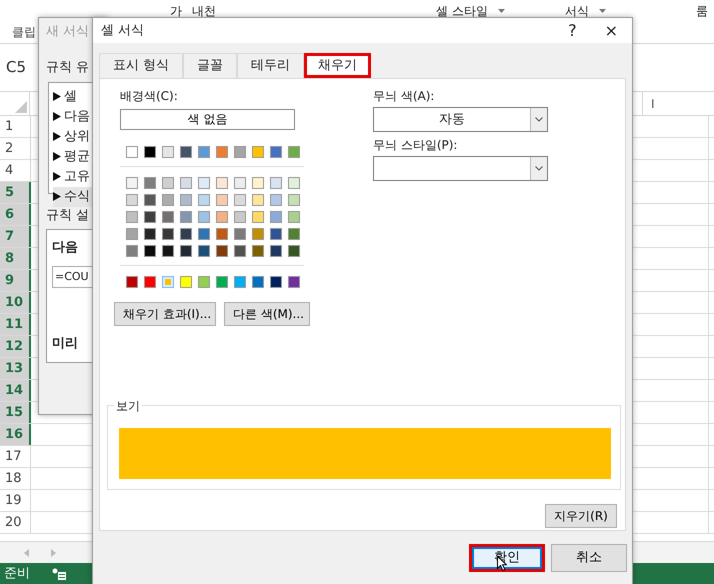  I want to click on row-header: 18, so click(15, 478).